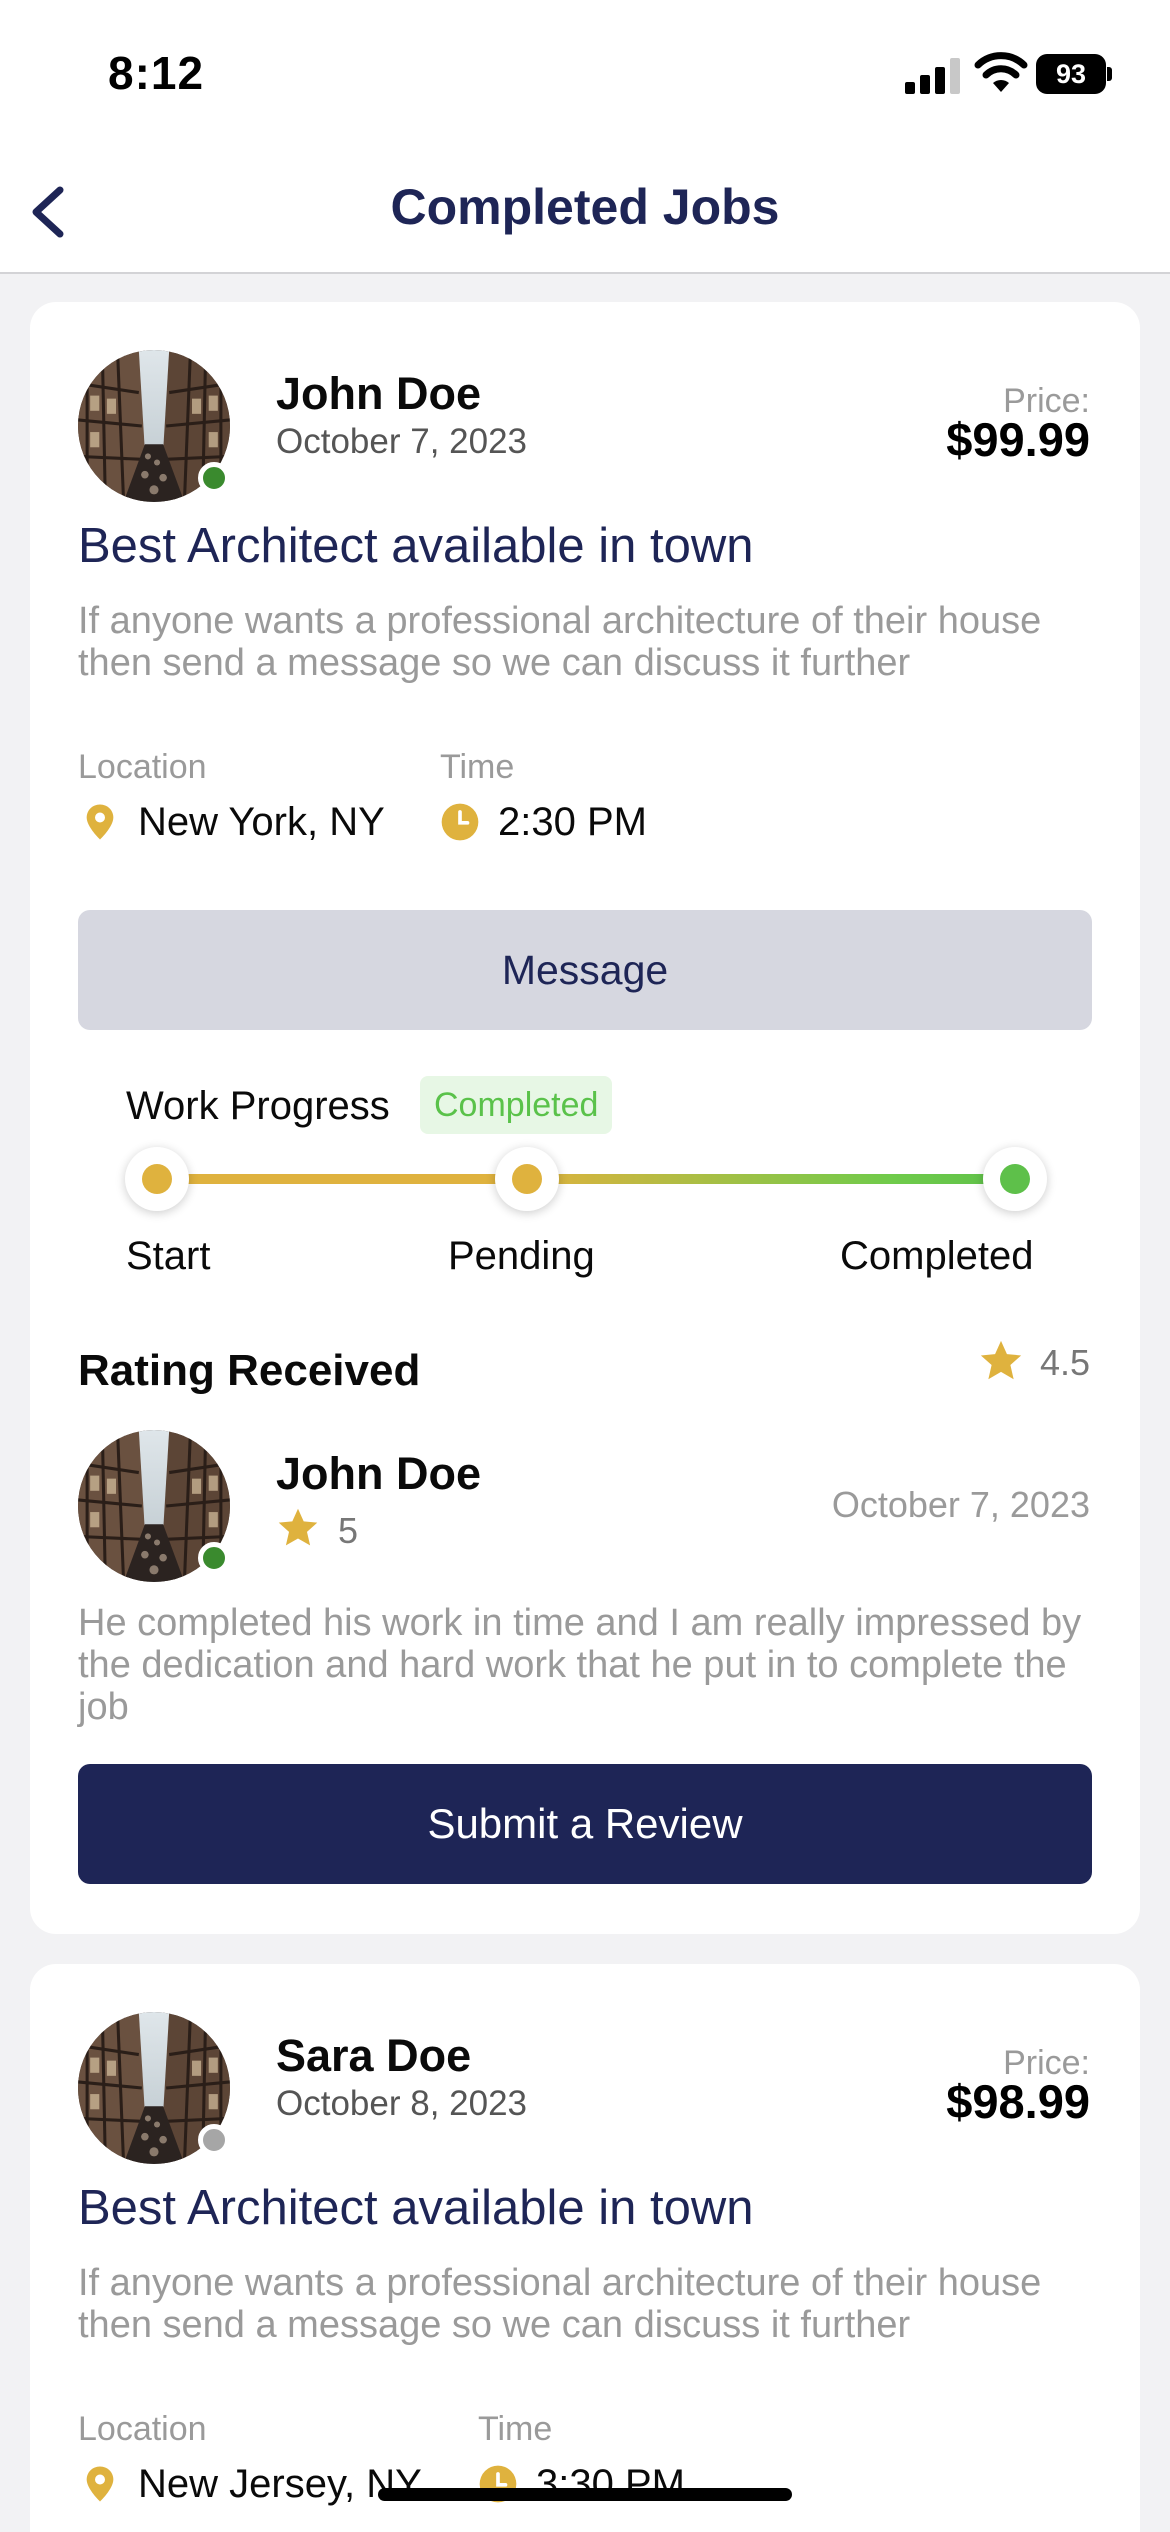  Describe the element at coordinates (258, 1106) in the screenshot. I see `work-progress-label: Work Progress` at that location.